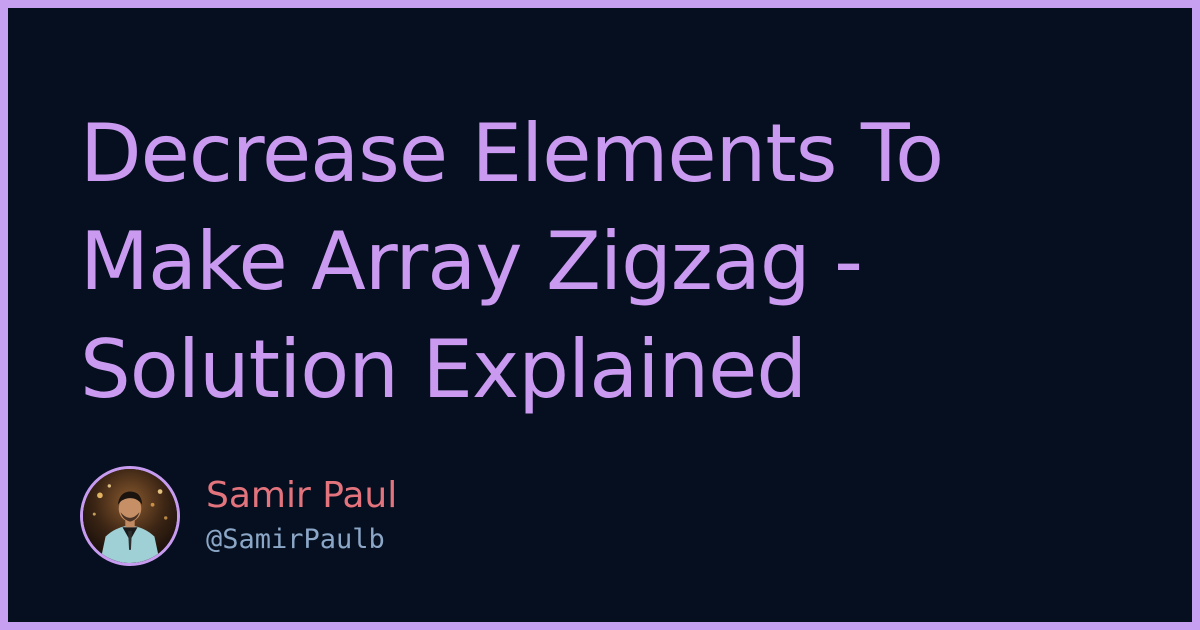 This screenshot has width=1200, height=630. I want to click on author-name: Samir Paul, so click(302, 495).